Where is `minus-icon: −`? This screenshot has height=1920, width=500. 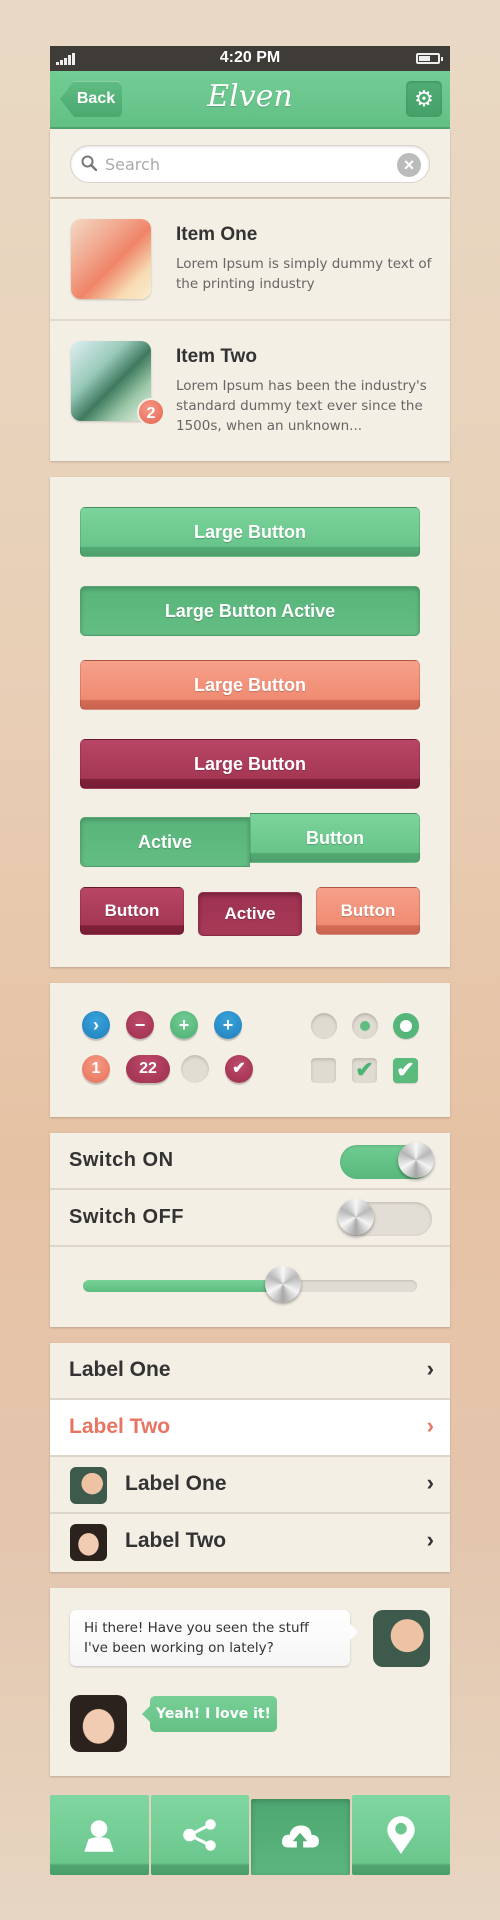
minus-icon: − is located at coordinates (140, 1025).